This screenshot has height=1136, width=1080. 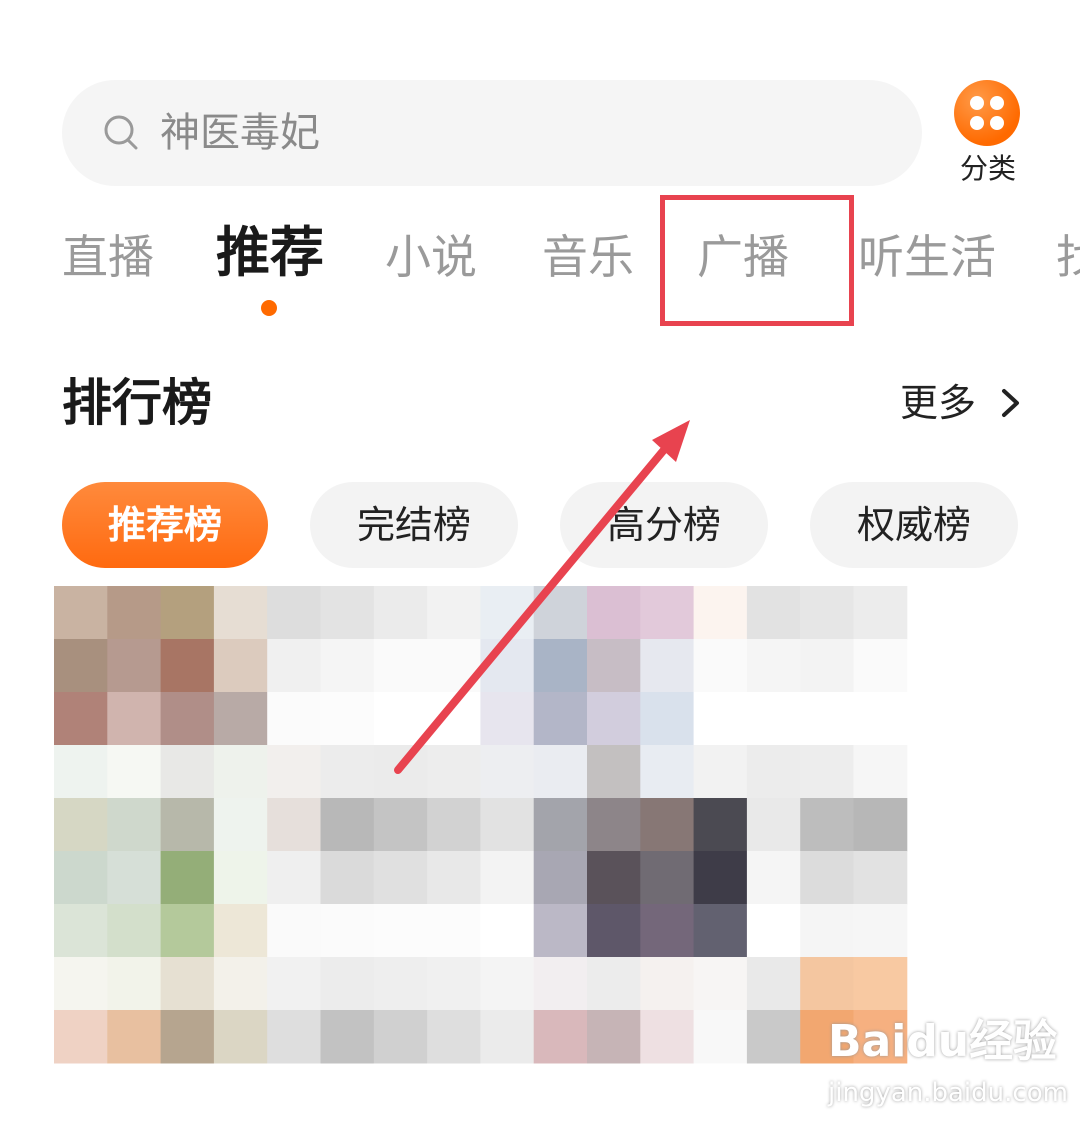 What do you see at coordinates (540, 261) in the screenshot?
I see `tab-bar: 直播 推荐 小说 音乐 广播 听生活 找` at bounding box center [540, 261].